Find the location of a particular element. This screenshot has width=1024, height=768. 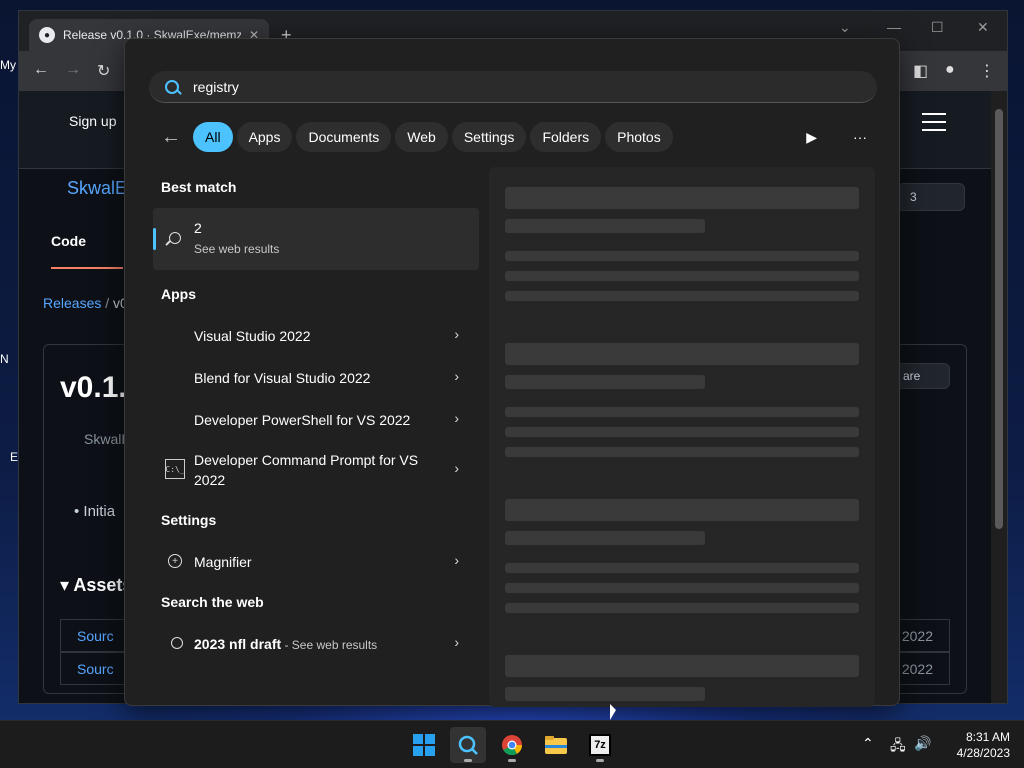

sign-up-link: Sign up is located at coordinates (92, 121).